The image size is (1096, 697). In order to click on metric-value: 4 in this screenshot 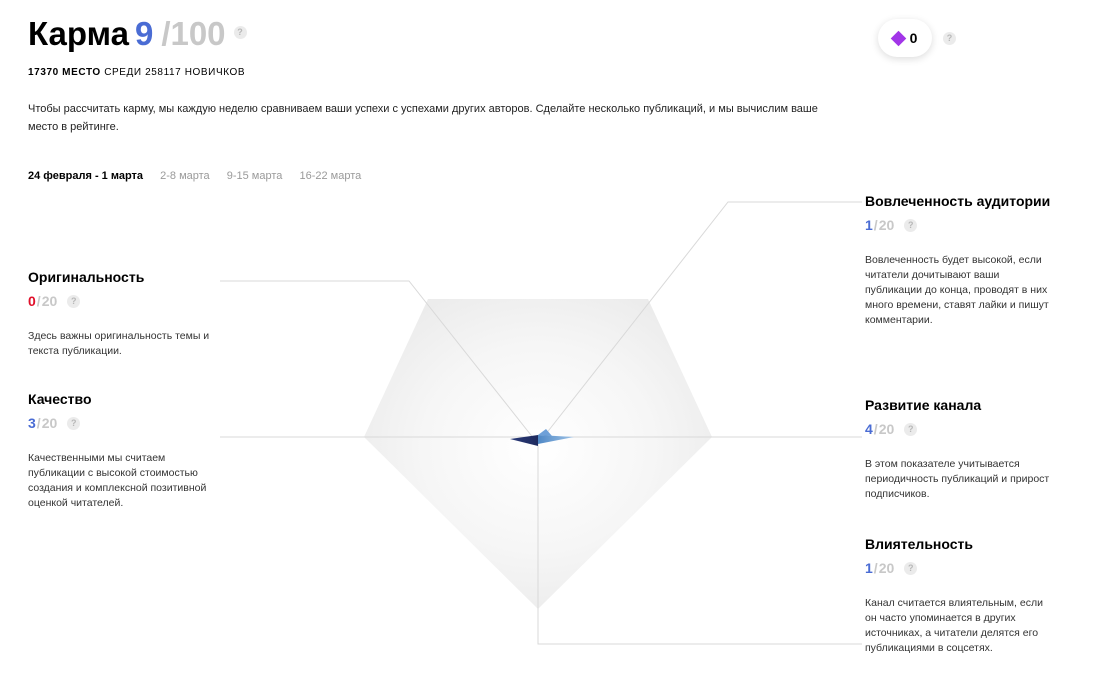, I will do `click(869, 429)`.